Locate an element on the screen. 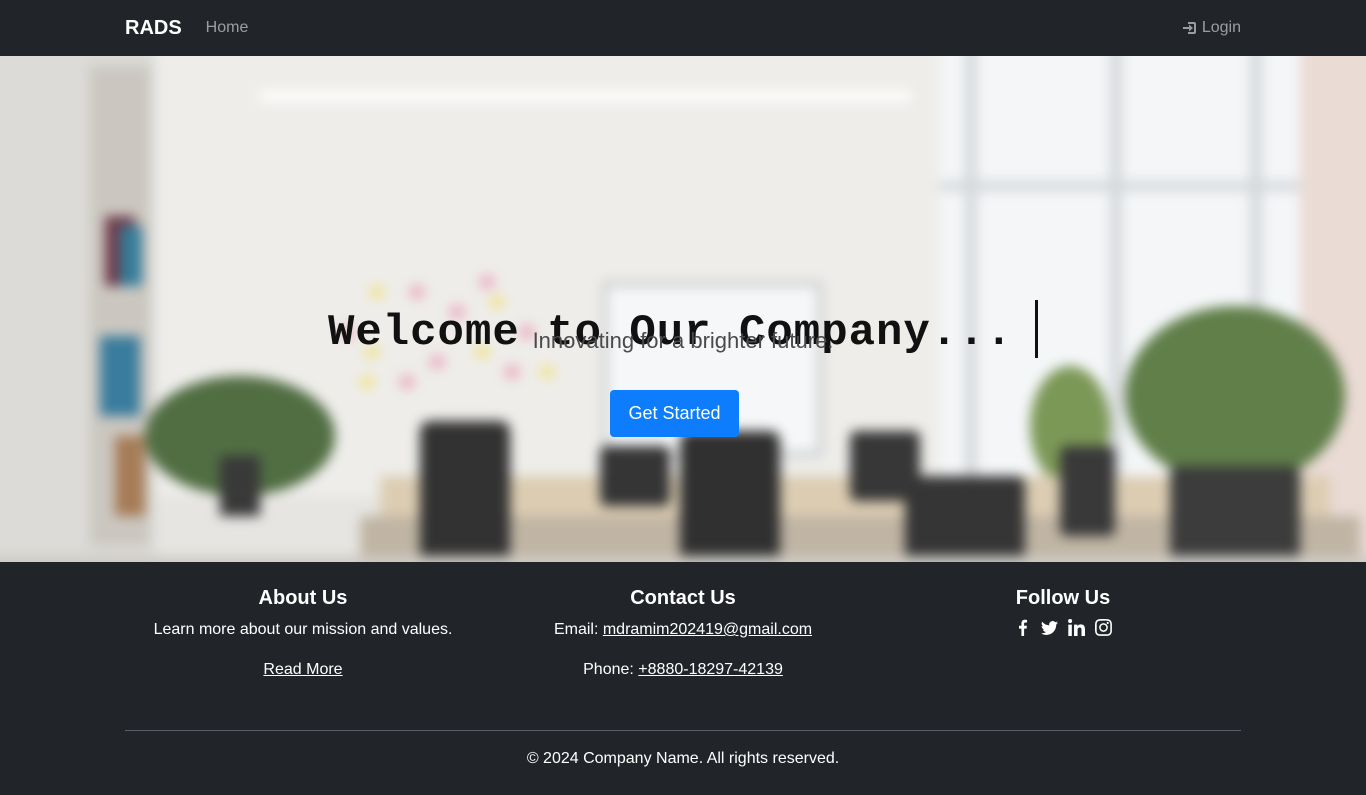  instagram-icon is located at coordinates (1103, 627).